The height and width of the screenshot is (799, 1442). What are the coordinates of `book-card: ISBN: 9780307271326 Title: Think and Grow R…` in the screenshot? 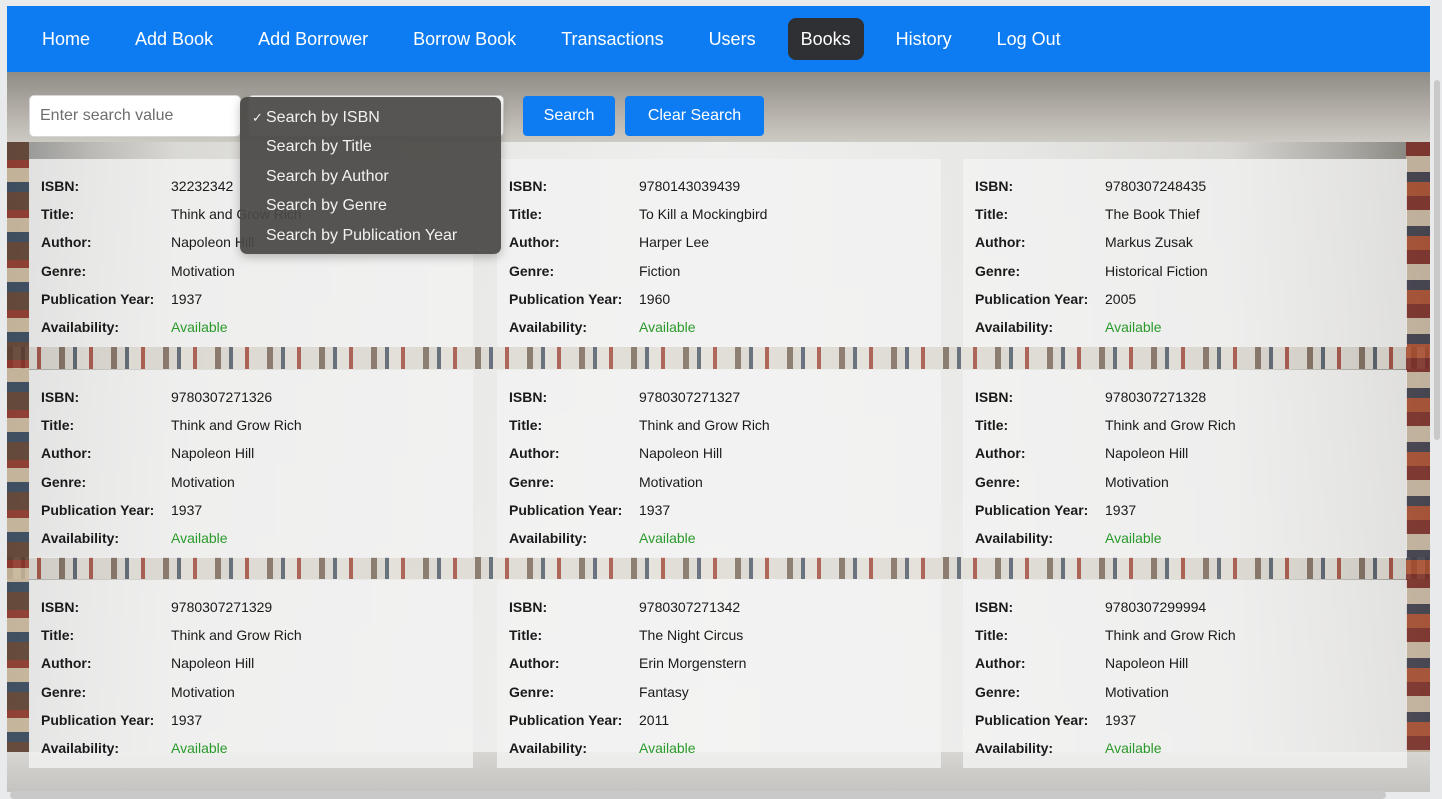 It's located at (251, 464).